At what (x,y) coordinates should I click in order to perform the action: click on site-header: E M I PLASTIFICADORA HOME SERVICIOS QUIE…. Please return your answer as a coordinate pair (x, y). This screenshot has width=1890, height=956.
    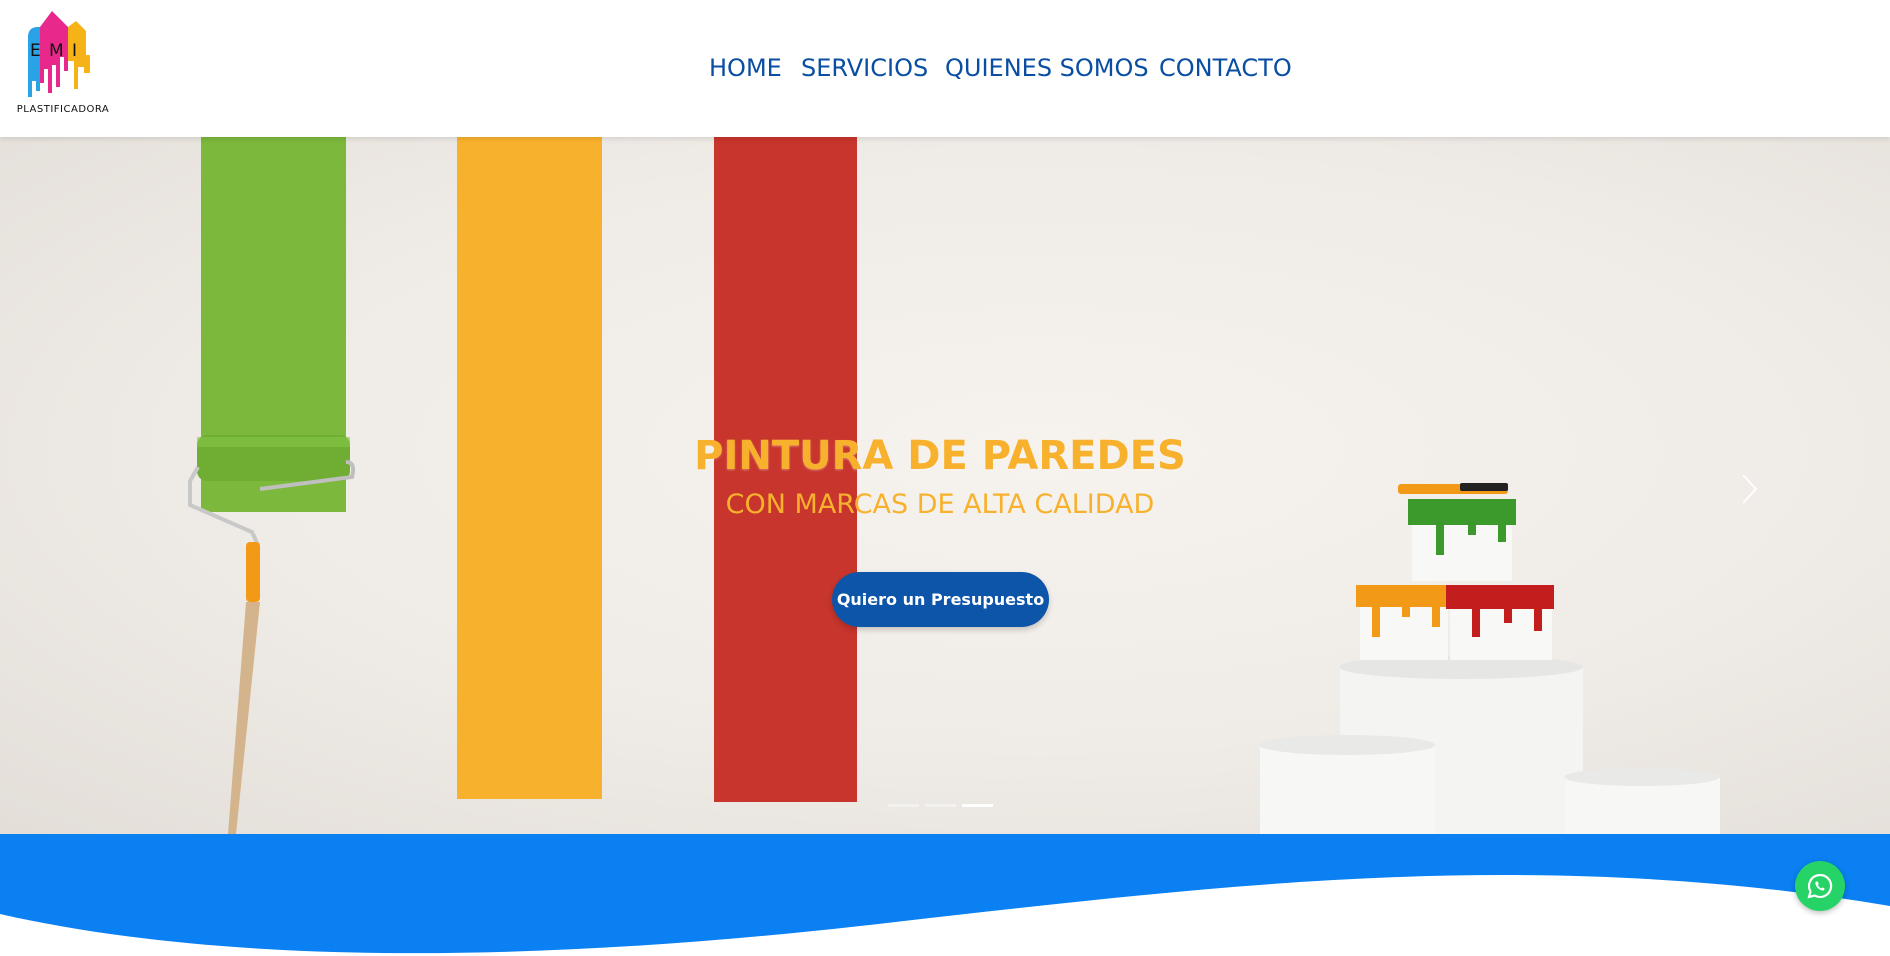
    Looking at the image, I should click on (945, 68).